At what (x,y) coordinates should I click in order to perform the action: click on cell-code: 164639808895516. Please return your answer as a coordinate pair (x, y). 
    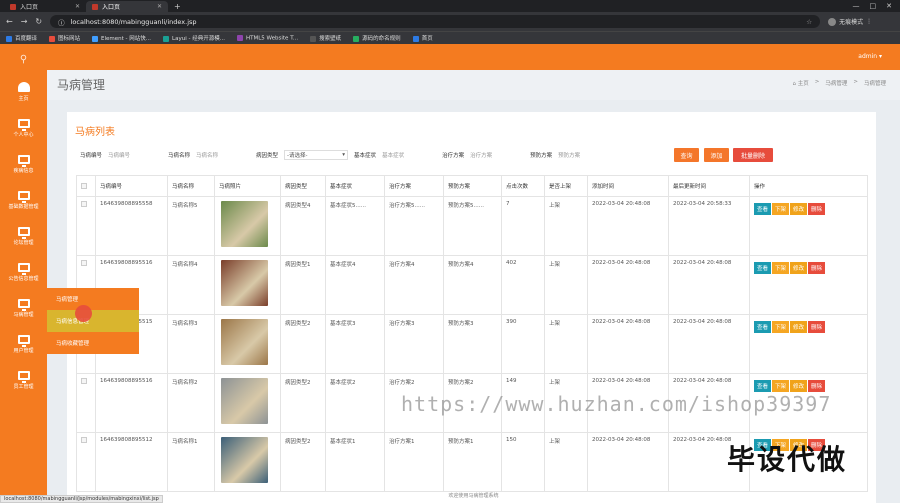
    Looking at the image, I should click on (131, 403).